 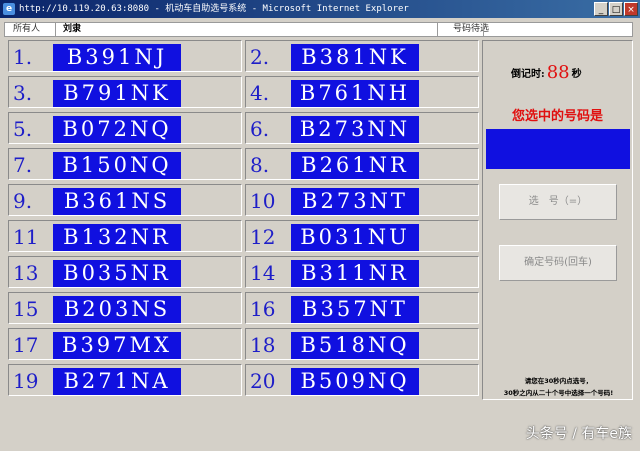 I want to click on plate-option: 6. B273NN, so click(x=362, y=128).